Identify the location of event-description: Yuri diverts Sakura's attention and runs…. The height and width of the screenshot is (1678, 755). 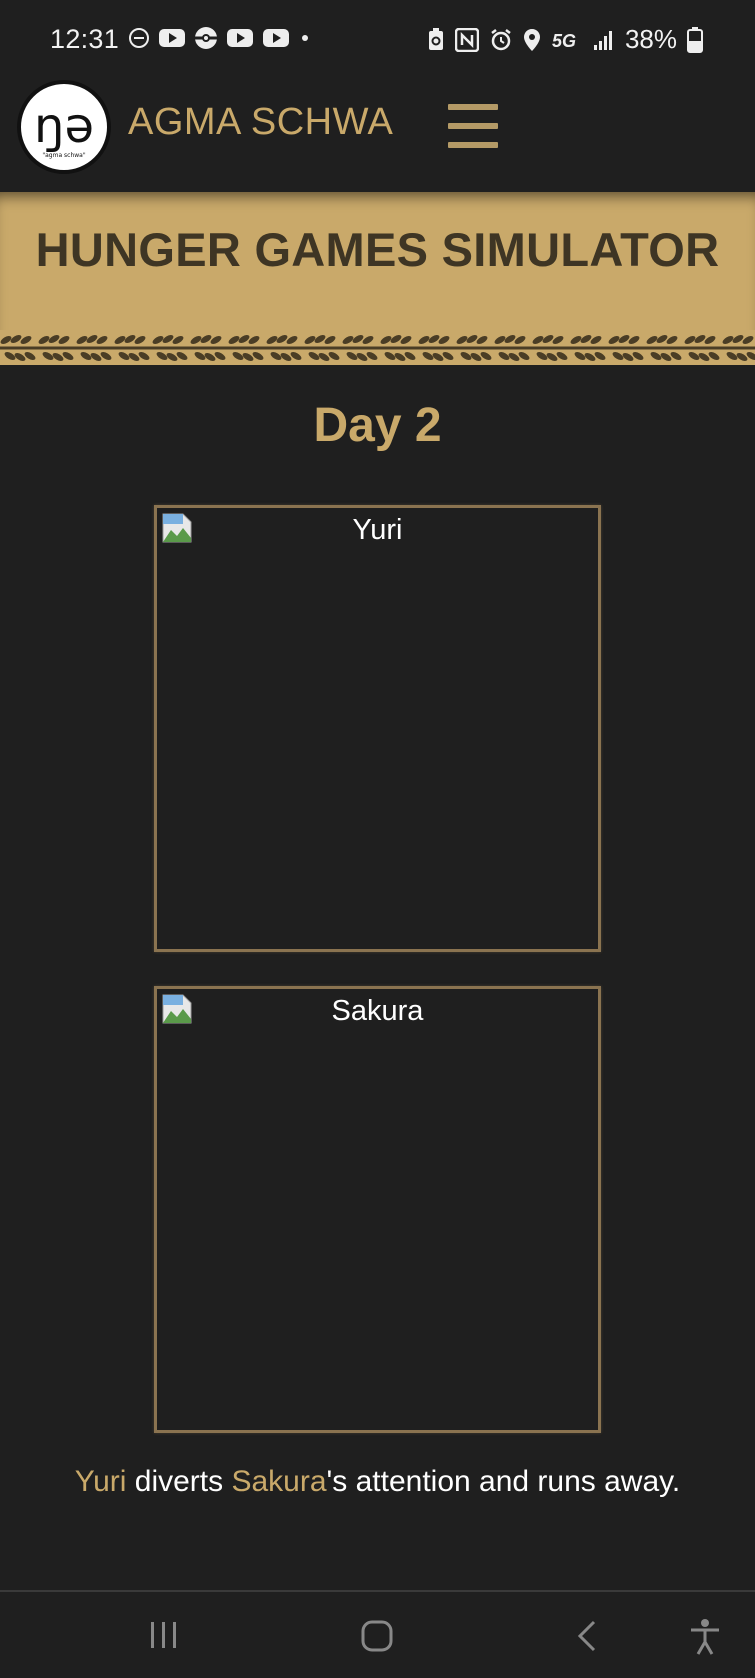
(377, 1482).